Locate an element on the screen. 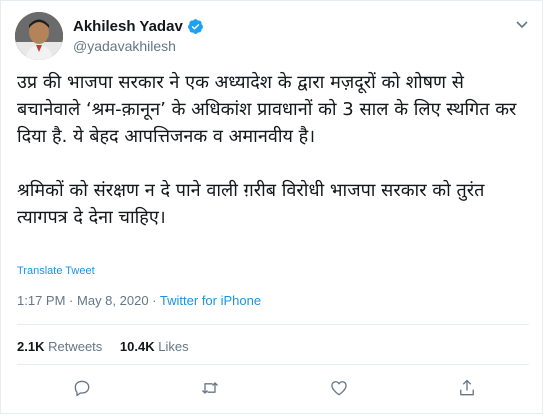 This screenshot has height=416, width=545. retweet-icon is located at coordinates (210, 388).